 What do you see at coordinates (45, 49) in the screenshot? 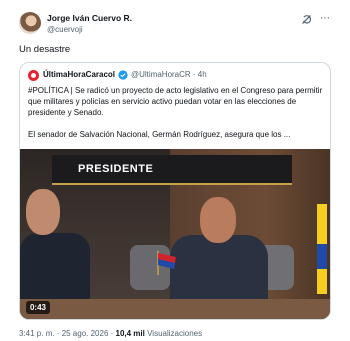
I see `tweet-text: Un desastre` at bounding box center [45, 49].